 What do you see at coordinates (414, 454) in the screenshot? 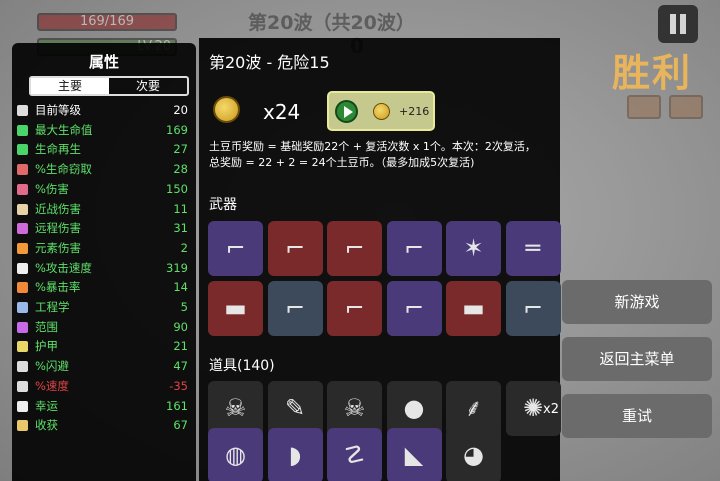
I see `item-slot: ◣` at bounding box center [414, 454].